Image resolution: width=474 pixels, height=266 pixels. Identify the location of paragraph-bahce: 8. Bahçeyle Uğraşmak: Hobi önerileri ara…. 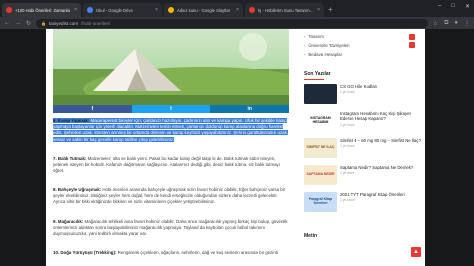
(171, 196).